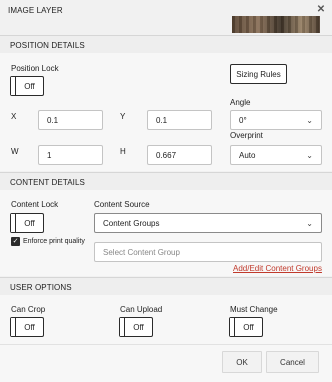 Image resolution: width=332 pixels, height=382 pixels. I want to click on can-upload-toggle: Off, so click(136, 327).